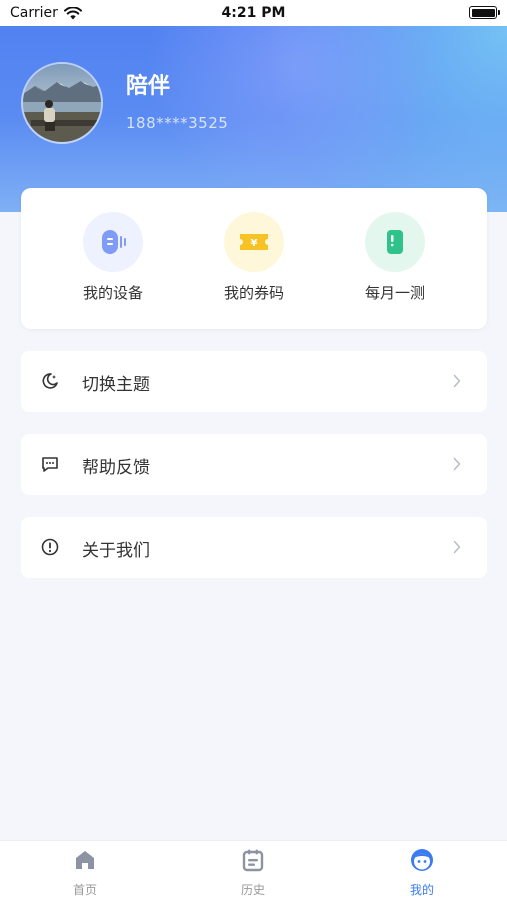 The image size is (507, 900). Describe the element at coordinates (50, 381) in the screenshot. I see `moon-icon` at that location.